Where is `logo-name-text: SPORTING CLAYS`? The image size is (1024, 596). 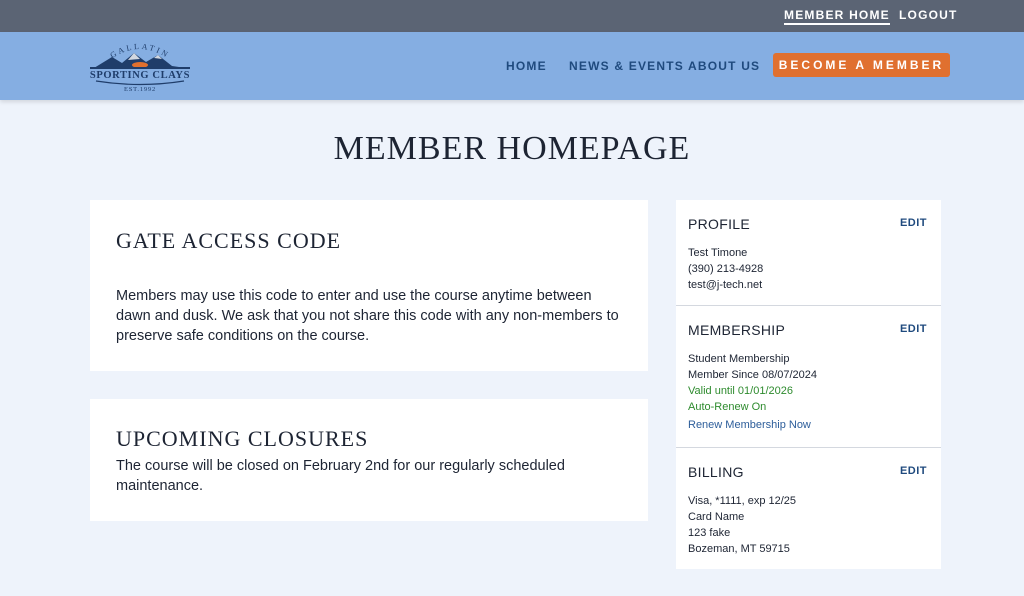 logo-name-text: SPORTING CLAYS is located at coordinates (140, 75).